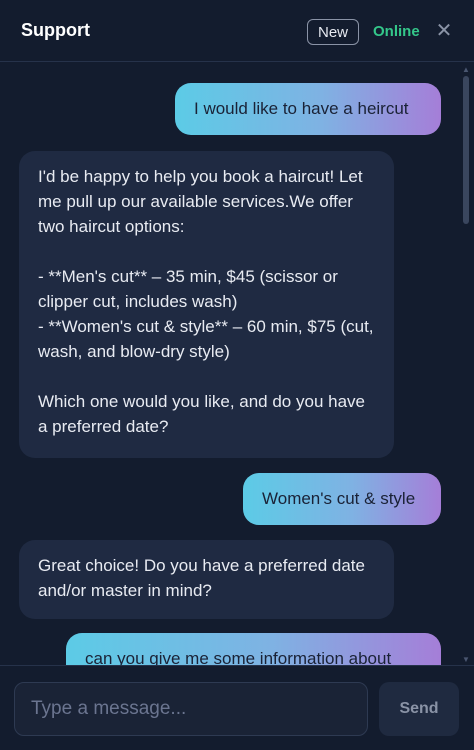  What do you see at coordinates (444, 31) in the screenshot?
I see `close-icon: ✕` at bounding box center [444, 31].